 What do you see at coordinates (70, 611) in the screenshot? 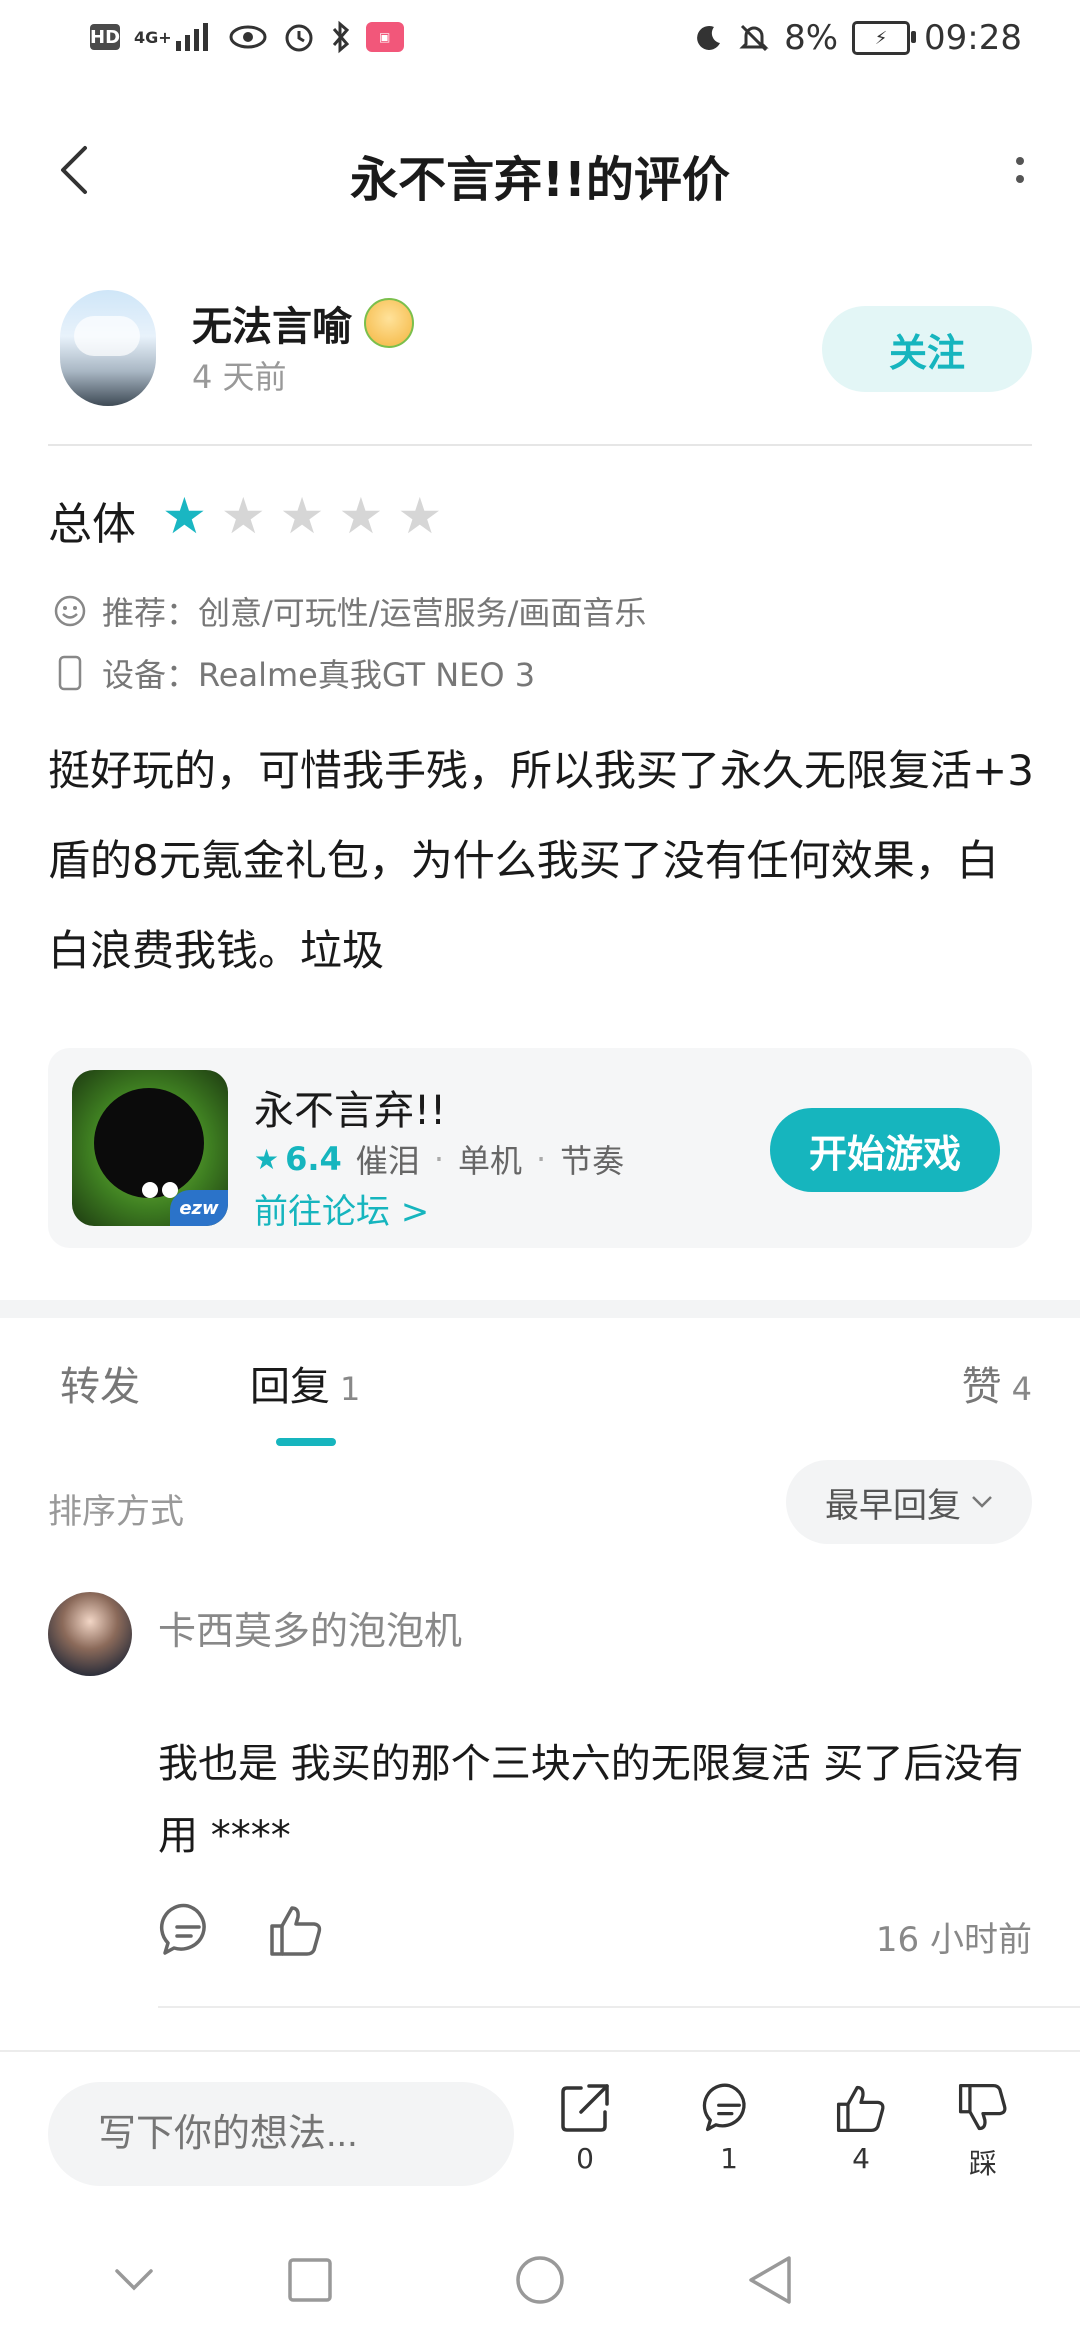
I see `smile-icon` at bounding box center [70, 611].